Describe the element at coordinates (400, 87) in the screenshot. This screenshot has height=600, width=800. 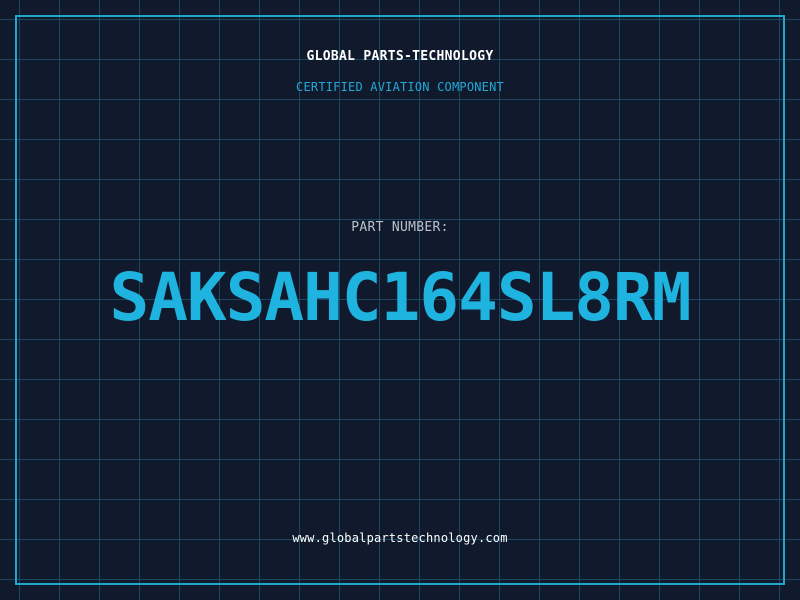
I see `certification-tagline: CERTIFIED AVIATION COMPONENT` at that location.